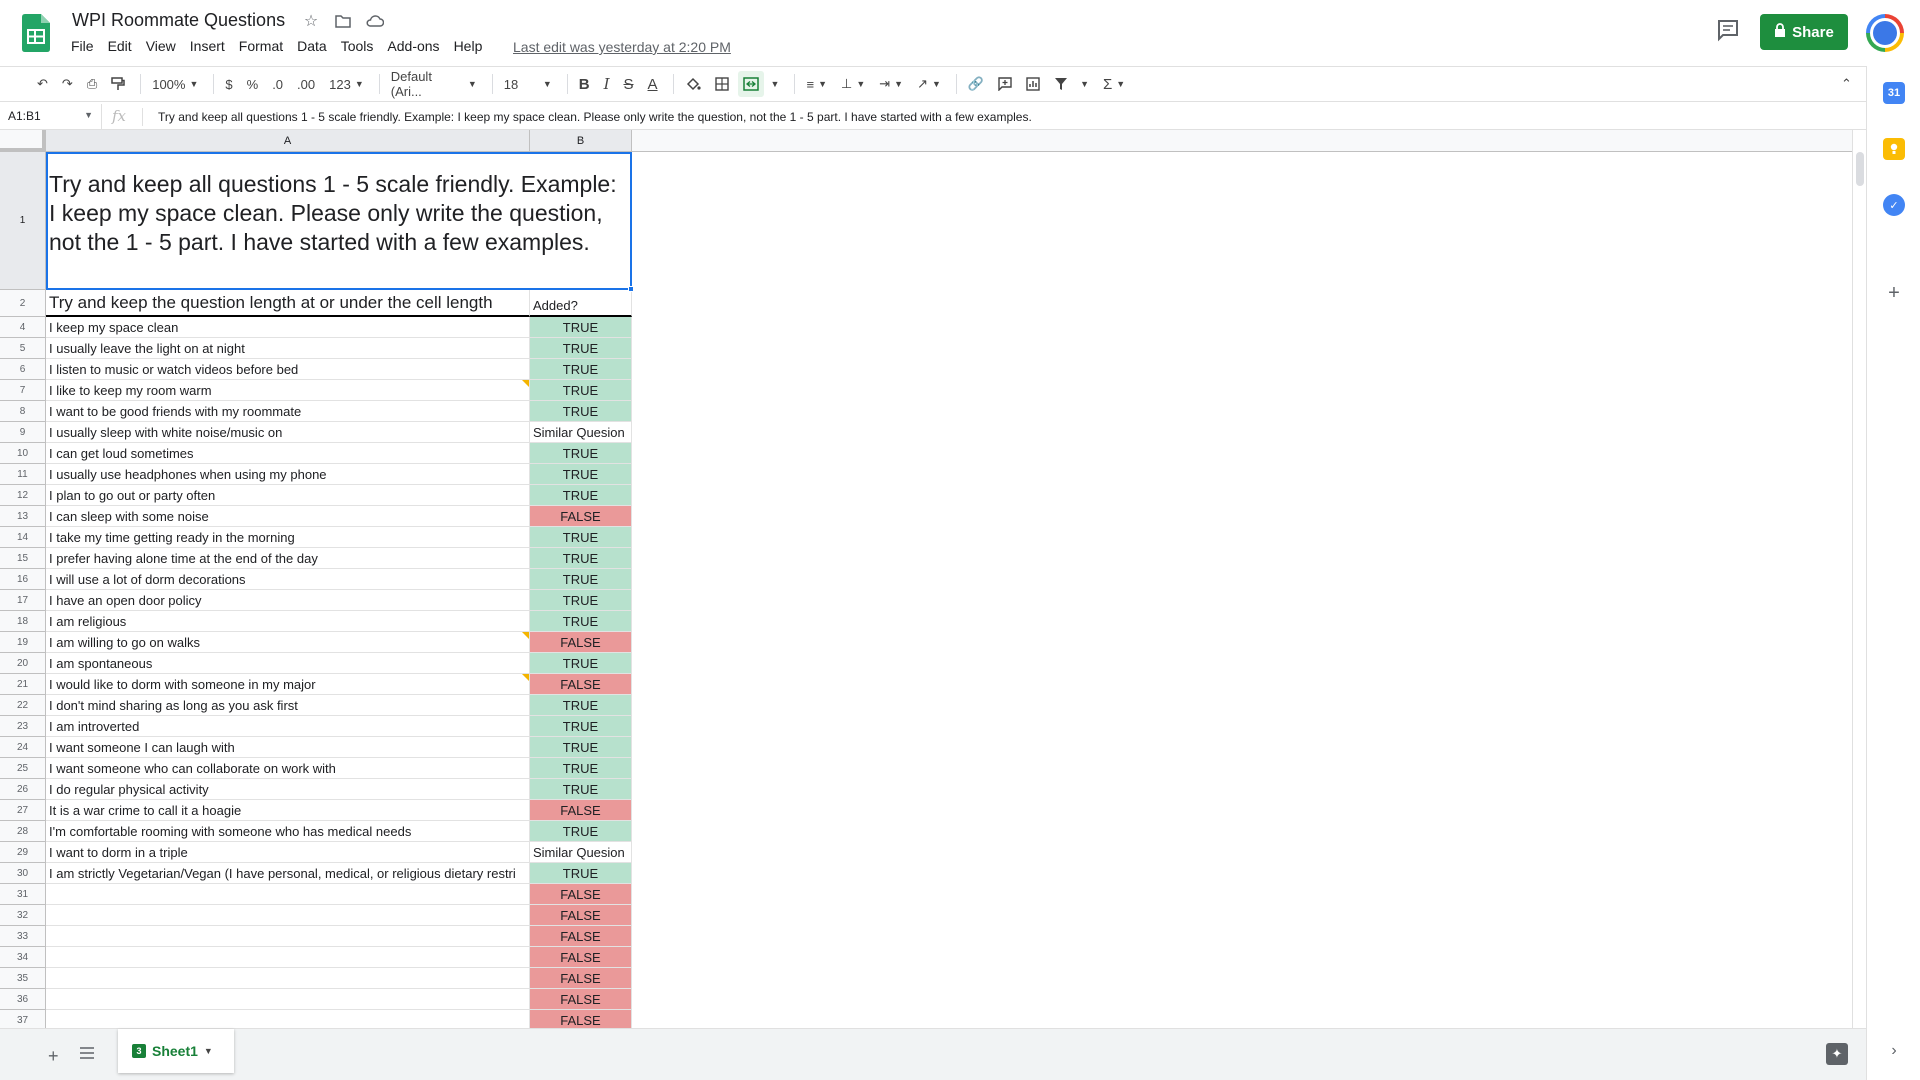  I want to click on undo-icon: ↶, so click(42, 84).